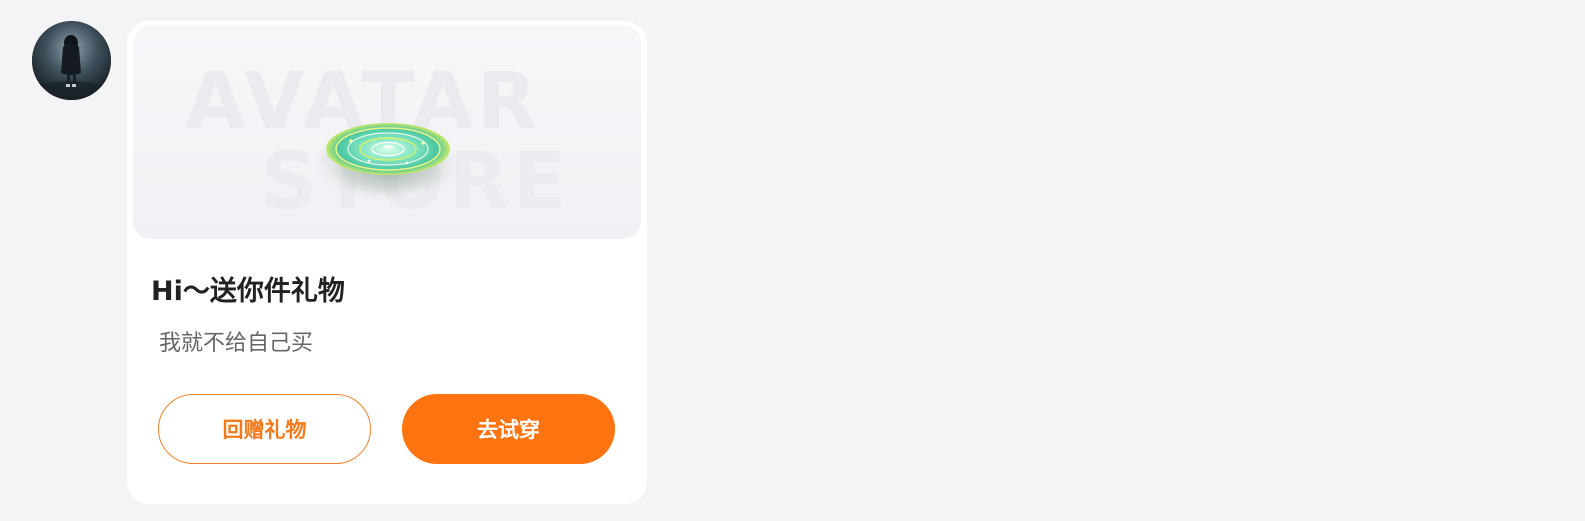  What do you see at coordinates (248, 291) in the screenshot?
I see `gift-message-title: Hi～送你件礼物` at bounding box center [248, 291].